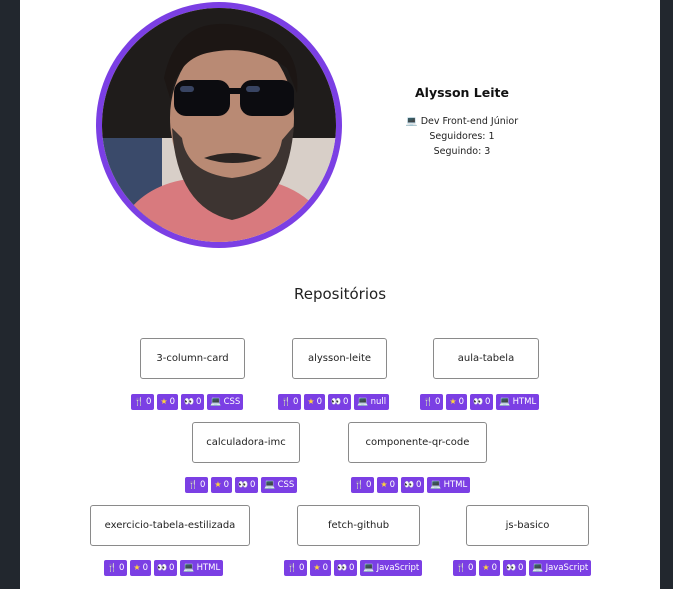 The width and height of the screenshot is (673, 589). Describe the element at coordinates (170, 525) in the screenshot. I see `repo-card: exercicio-tabela-estilizada` at that location.